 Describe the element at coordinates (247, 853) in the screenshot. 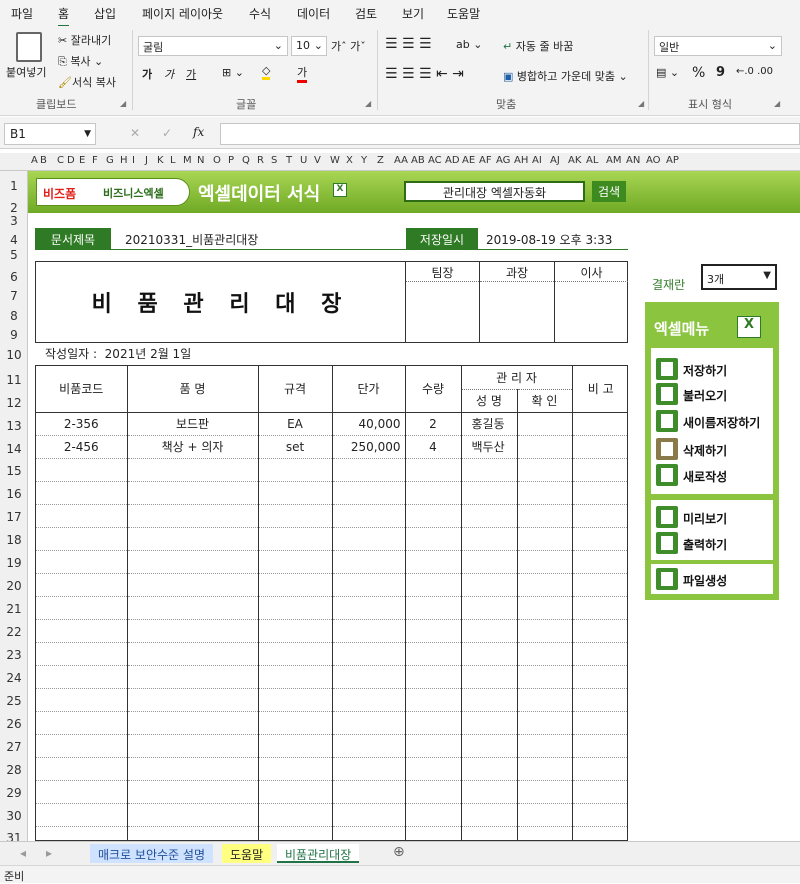

I see `sheet-tab-help: 도움말` at that location.